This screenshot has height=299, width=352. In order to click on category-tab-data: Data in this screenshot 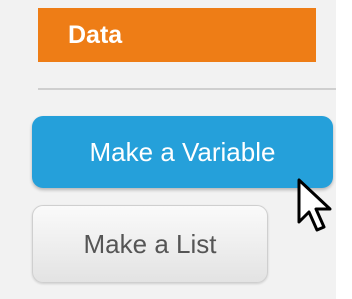, I will do `click(177, 35)`.